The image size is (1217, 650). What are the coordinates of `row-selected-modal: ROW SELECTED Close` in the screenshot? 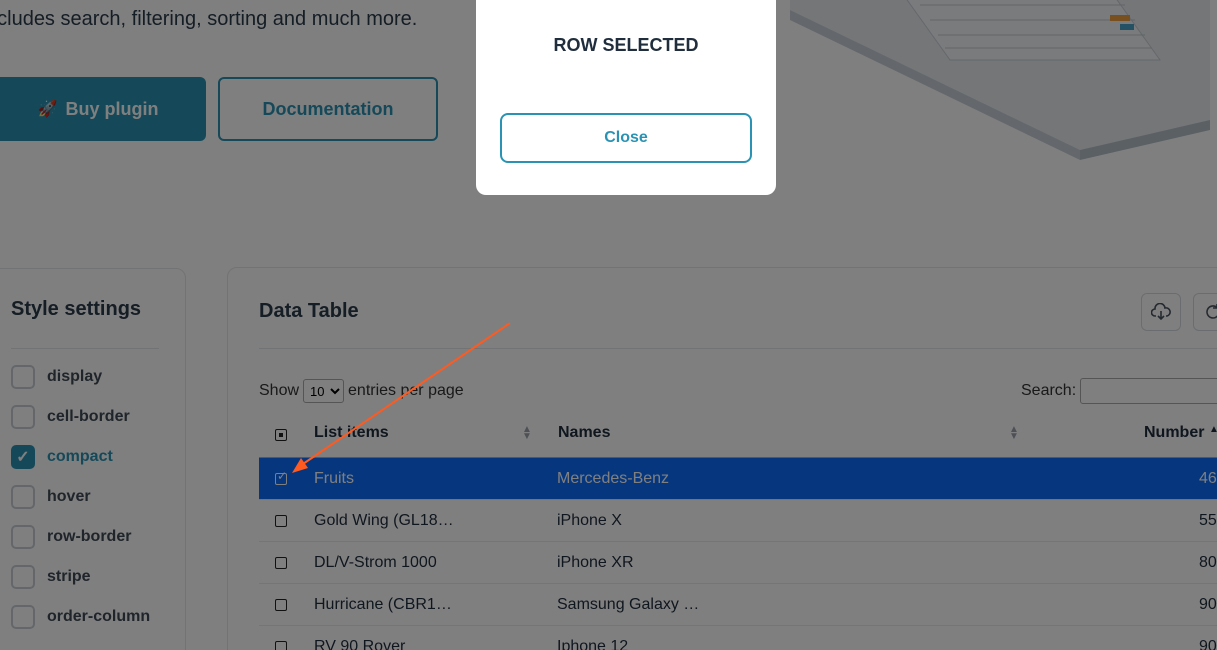 It's located at (626, 97).